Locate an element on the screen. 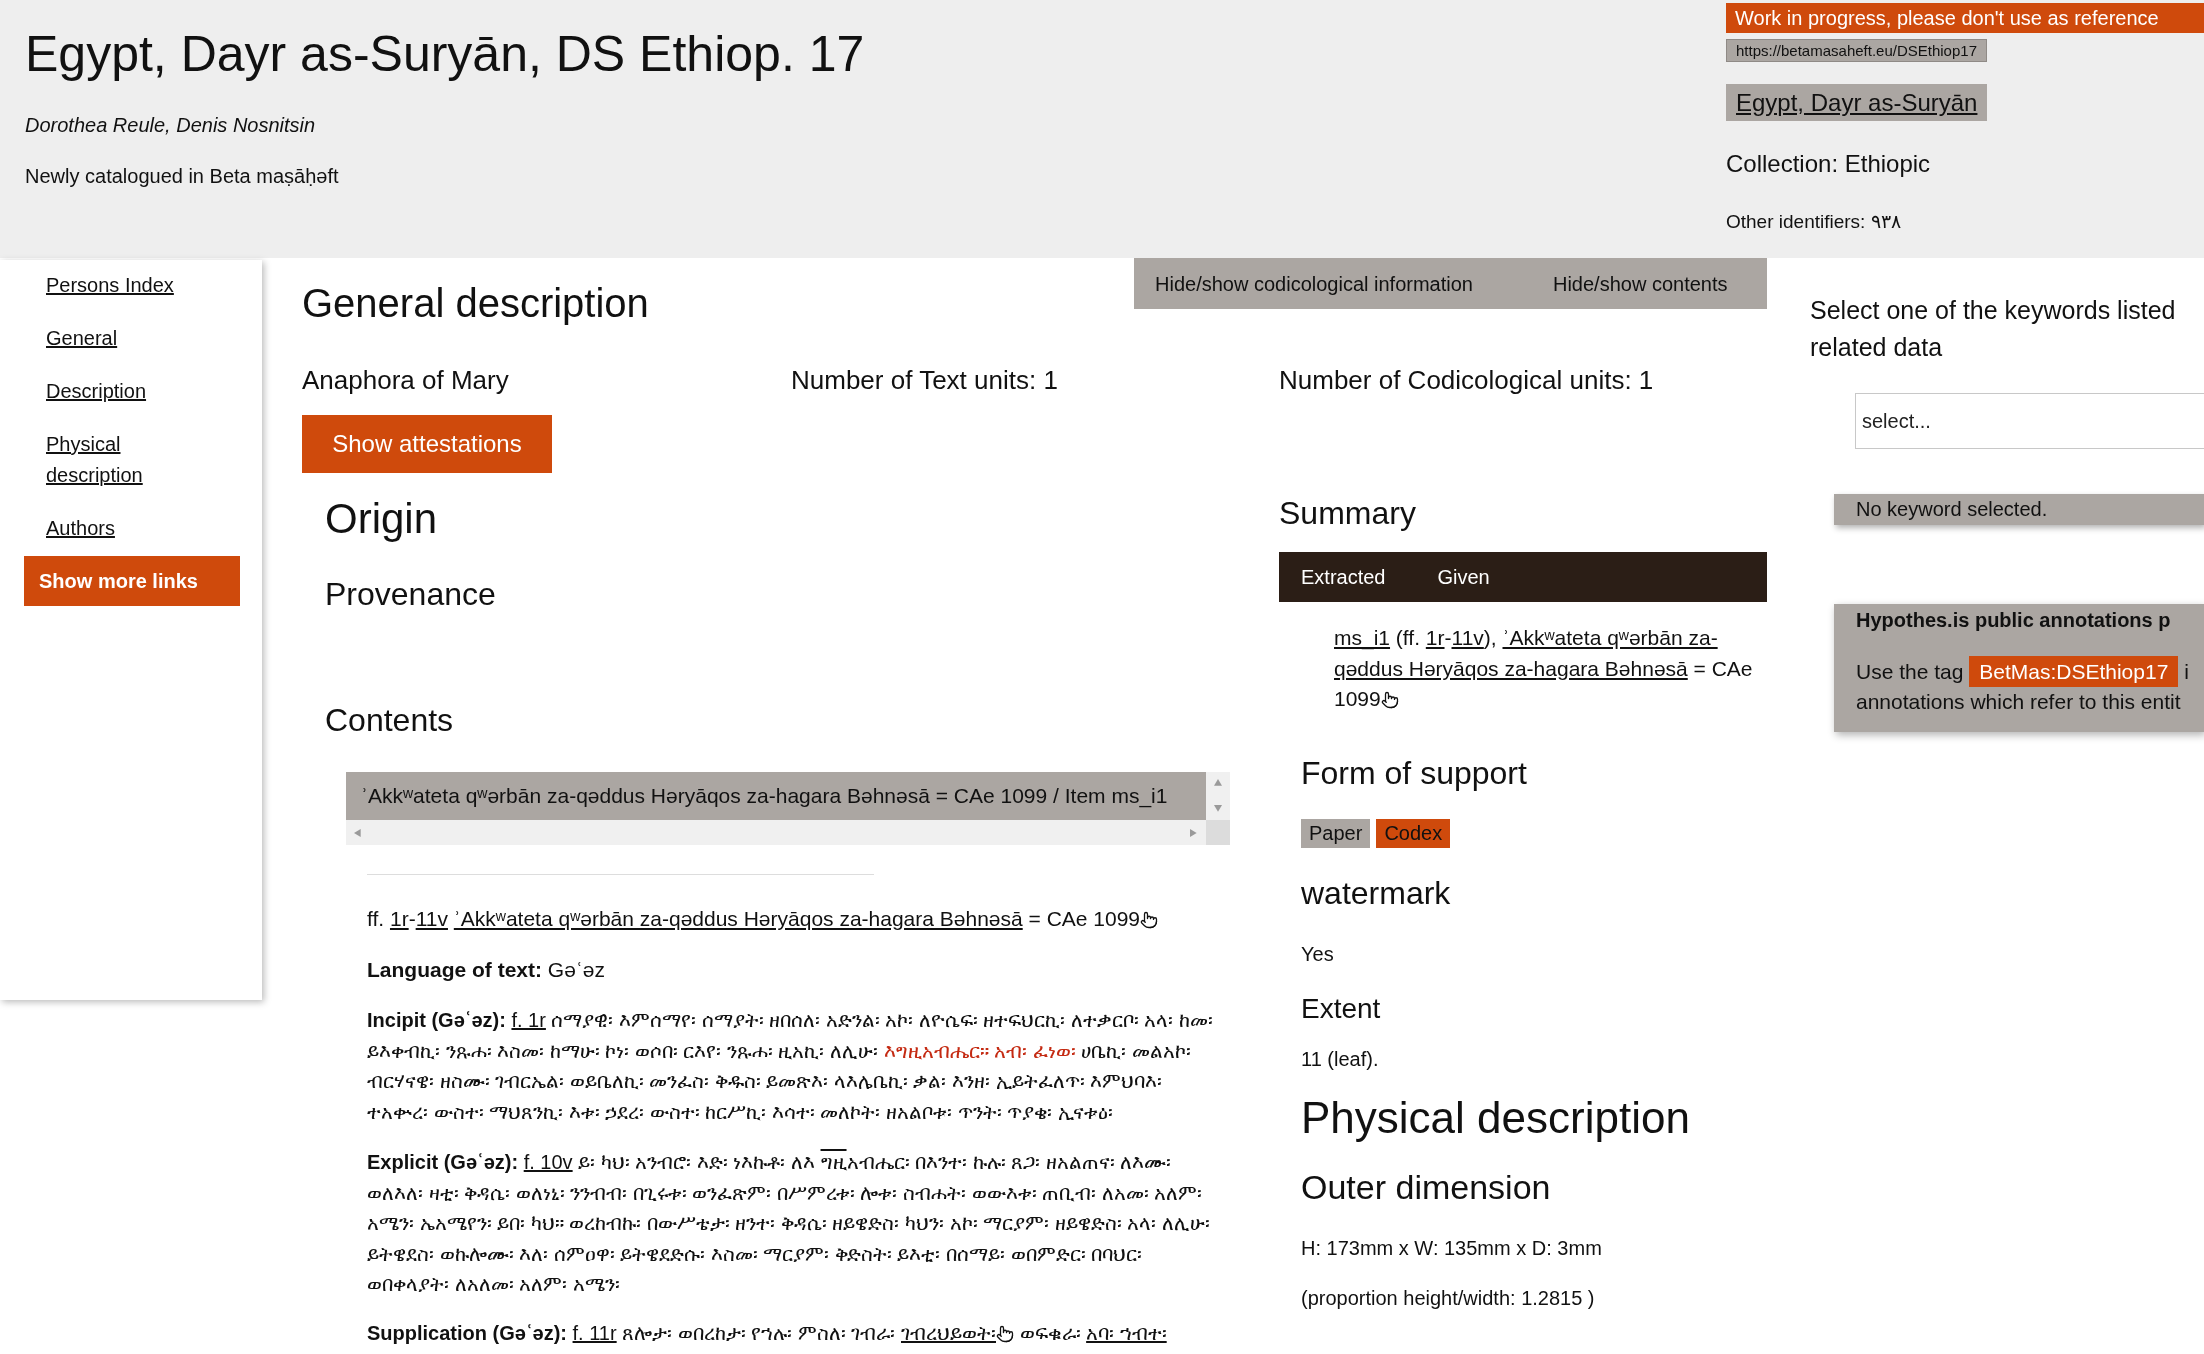 The height and width of the screenshot is (1354, 2204). annotations-title: Hypothes.is public annotations p is located at coordinates (2014, 620).